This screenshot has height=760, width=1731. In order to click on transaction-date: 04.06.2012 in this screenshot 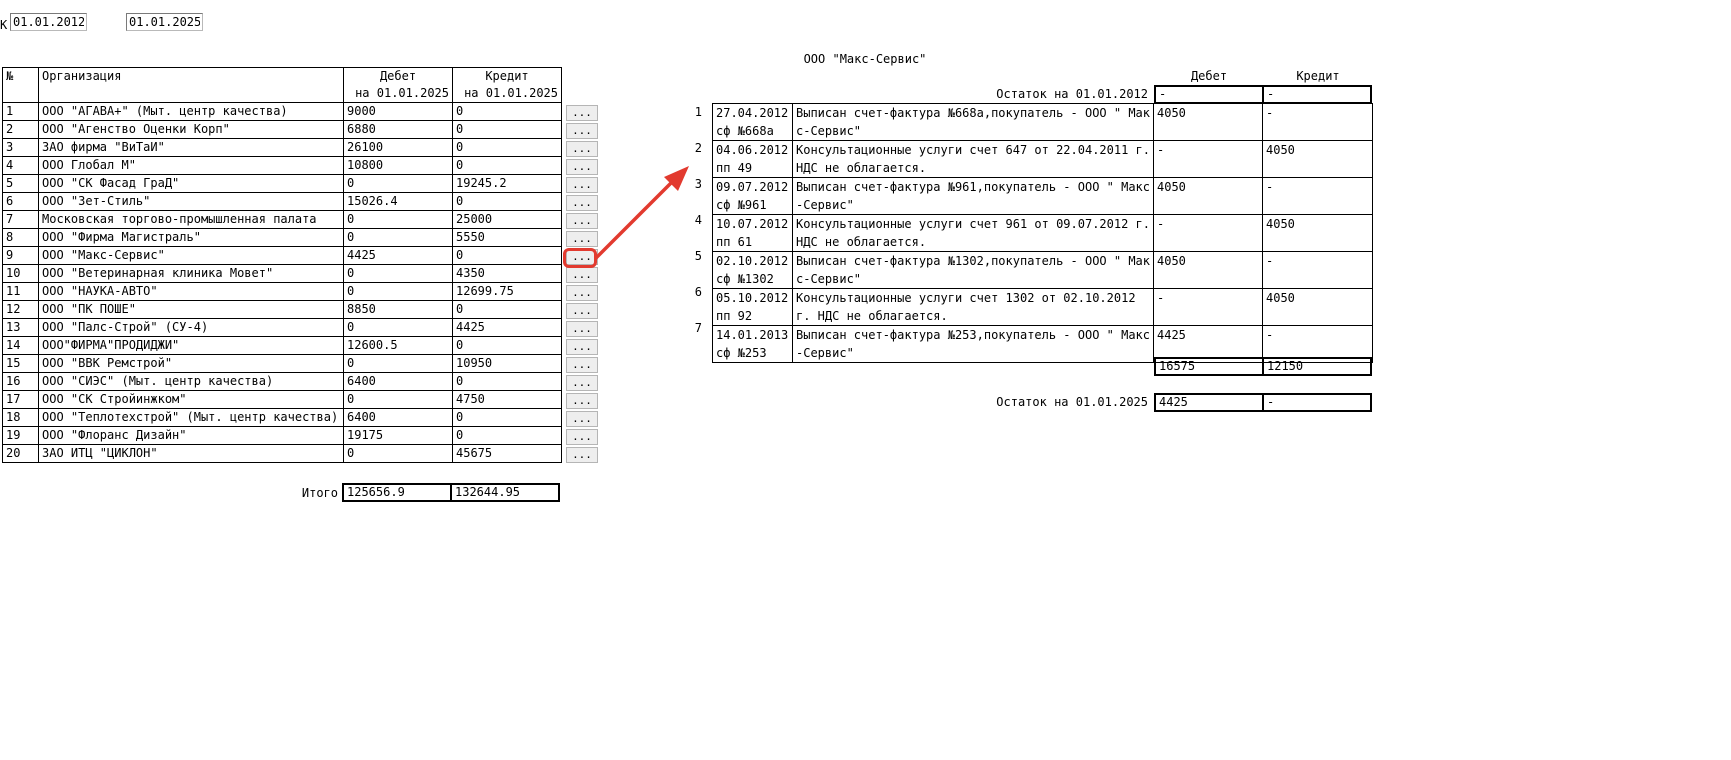, I will do `click(752, 150)`.